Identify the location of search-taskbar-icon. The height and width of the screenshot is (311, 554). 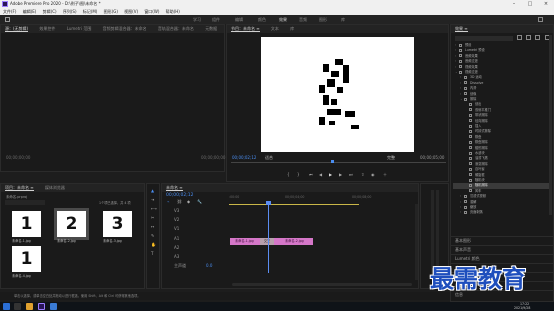
(17, 306).